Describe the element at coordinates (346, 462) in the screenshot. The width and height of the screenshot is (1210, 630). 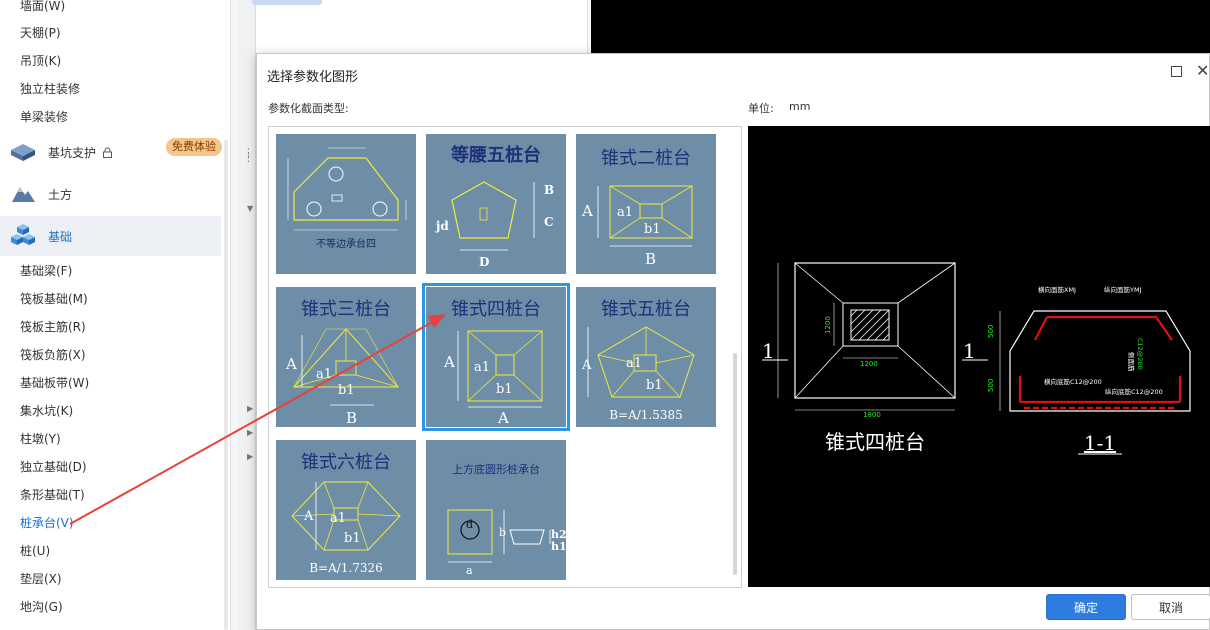
I see `tile-title: 锥式六桩台` at that location.